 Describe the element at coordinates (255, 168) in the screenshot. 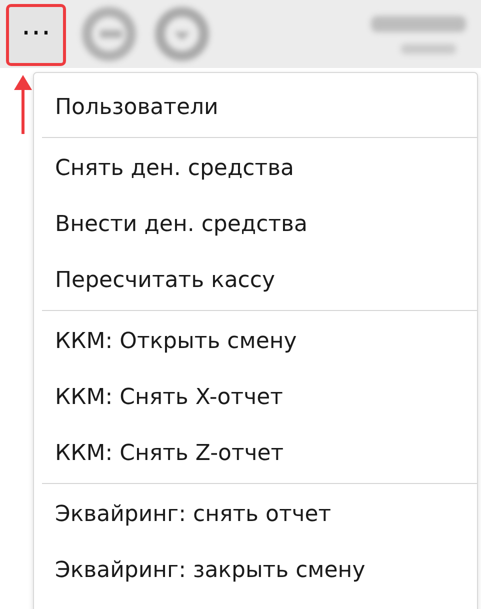

I see `menu-item: Снять ден. средства` at that location.